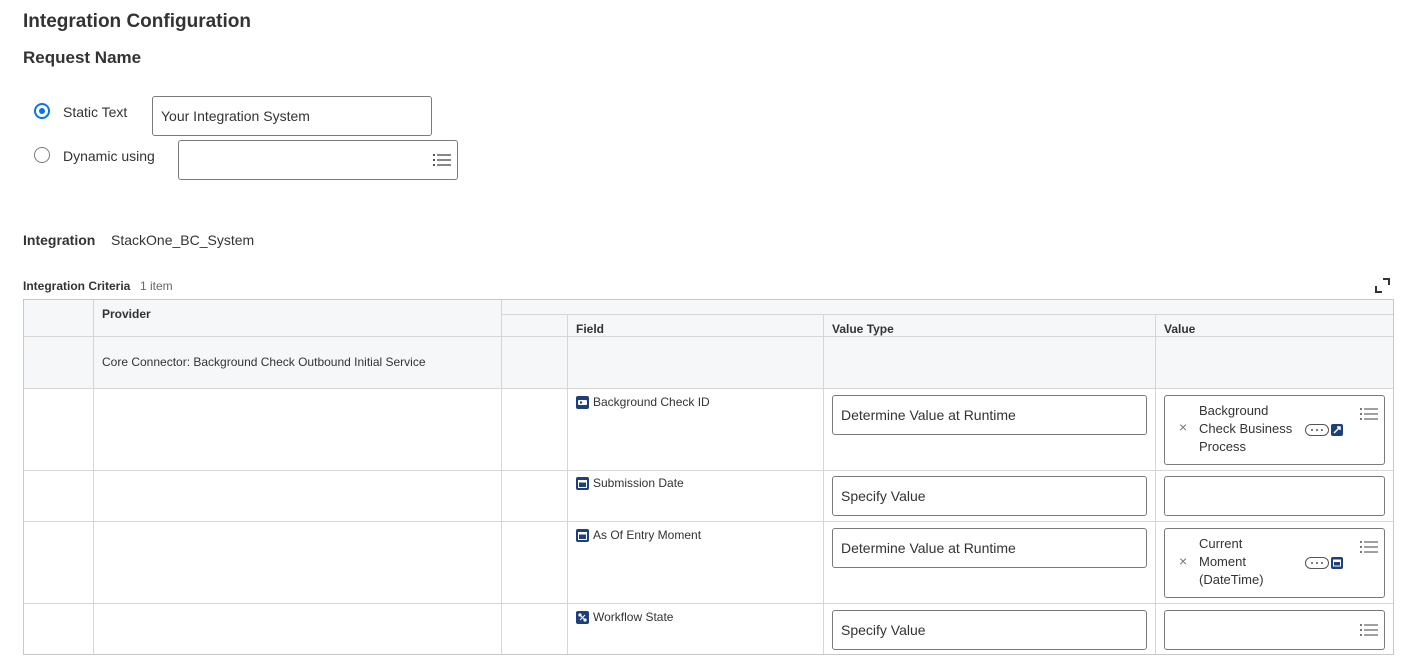 The width and height of the screenshot is (1401, 660). Describe the element at coordinates (42, 111) in the screenshot. I see `static-text-radio` at that location.